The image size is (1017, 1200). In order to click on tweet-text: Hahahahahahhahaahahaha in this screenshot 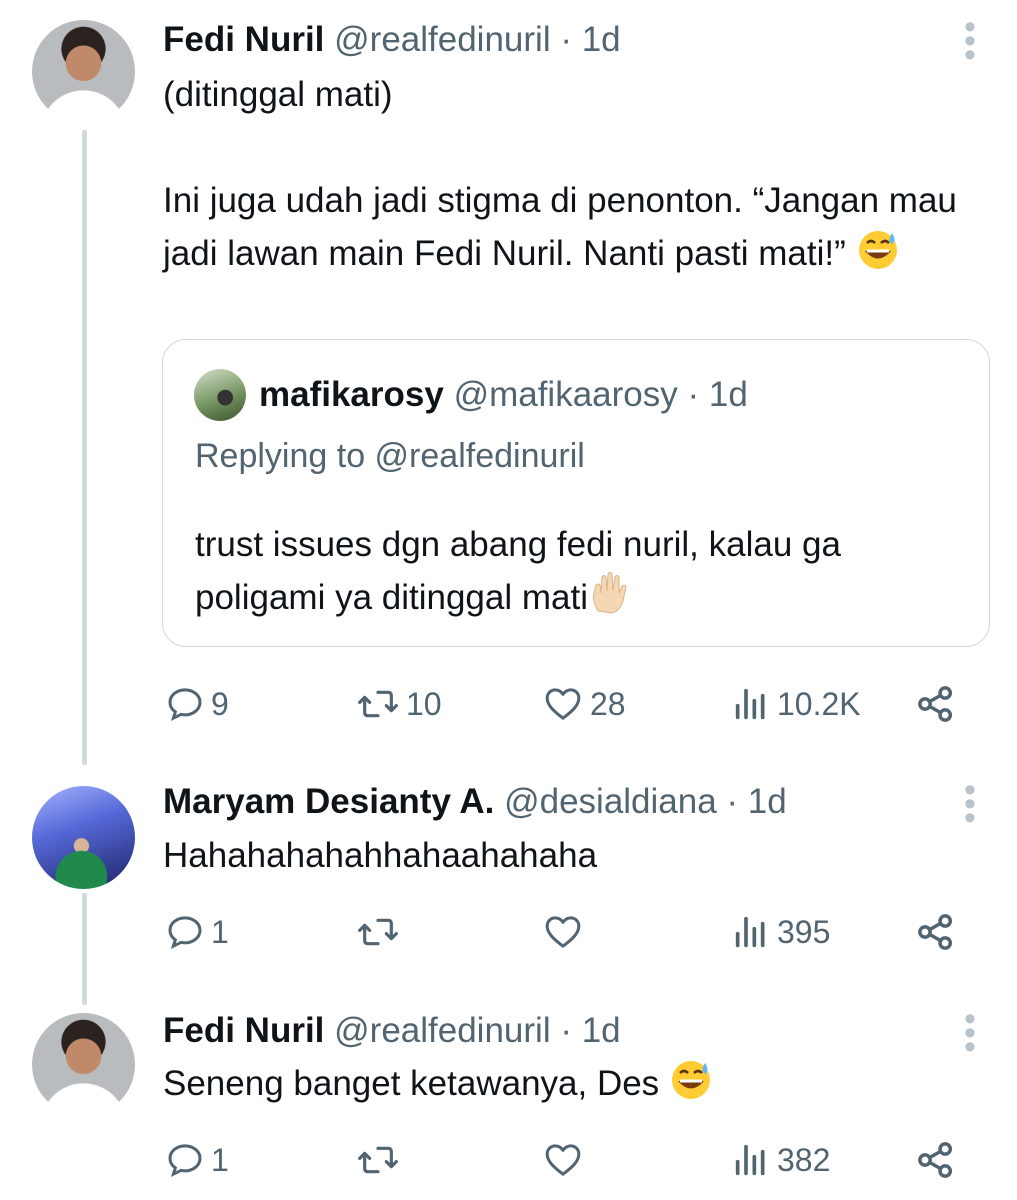, I will do `click(380, 855)`.